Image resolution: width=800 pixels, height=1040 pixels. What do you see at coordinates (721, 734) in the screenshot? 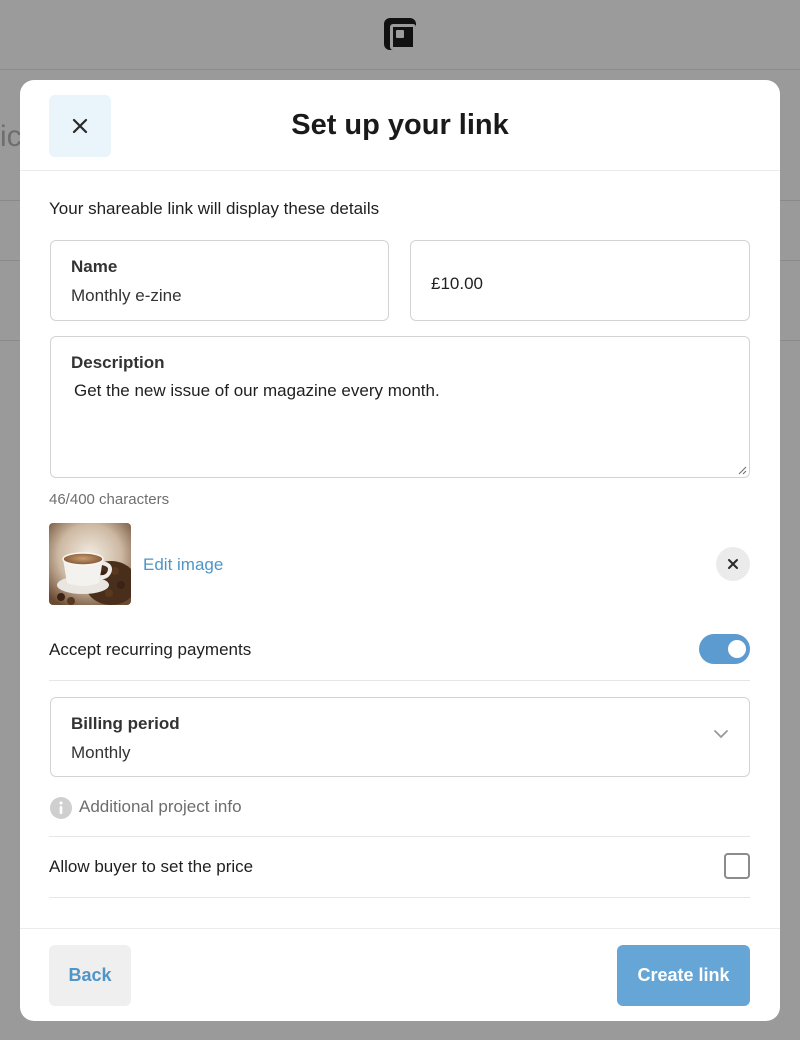
I see `chevron-down-icon` at bounding box center [721, 734].